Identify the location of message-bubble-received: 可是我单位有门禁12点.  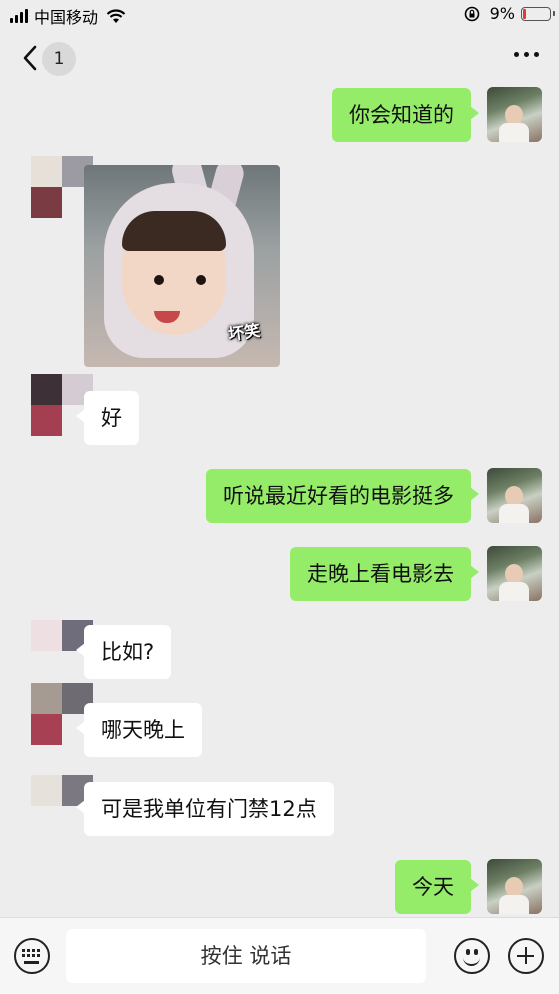
(205, 809).